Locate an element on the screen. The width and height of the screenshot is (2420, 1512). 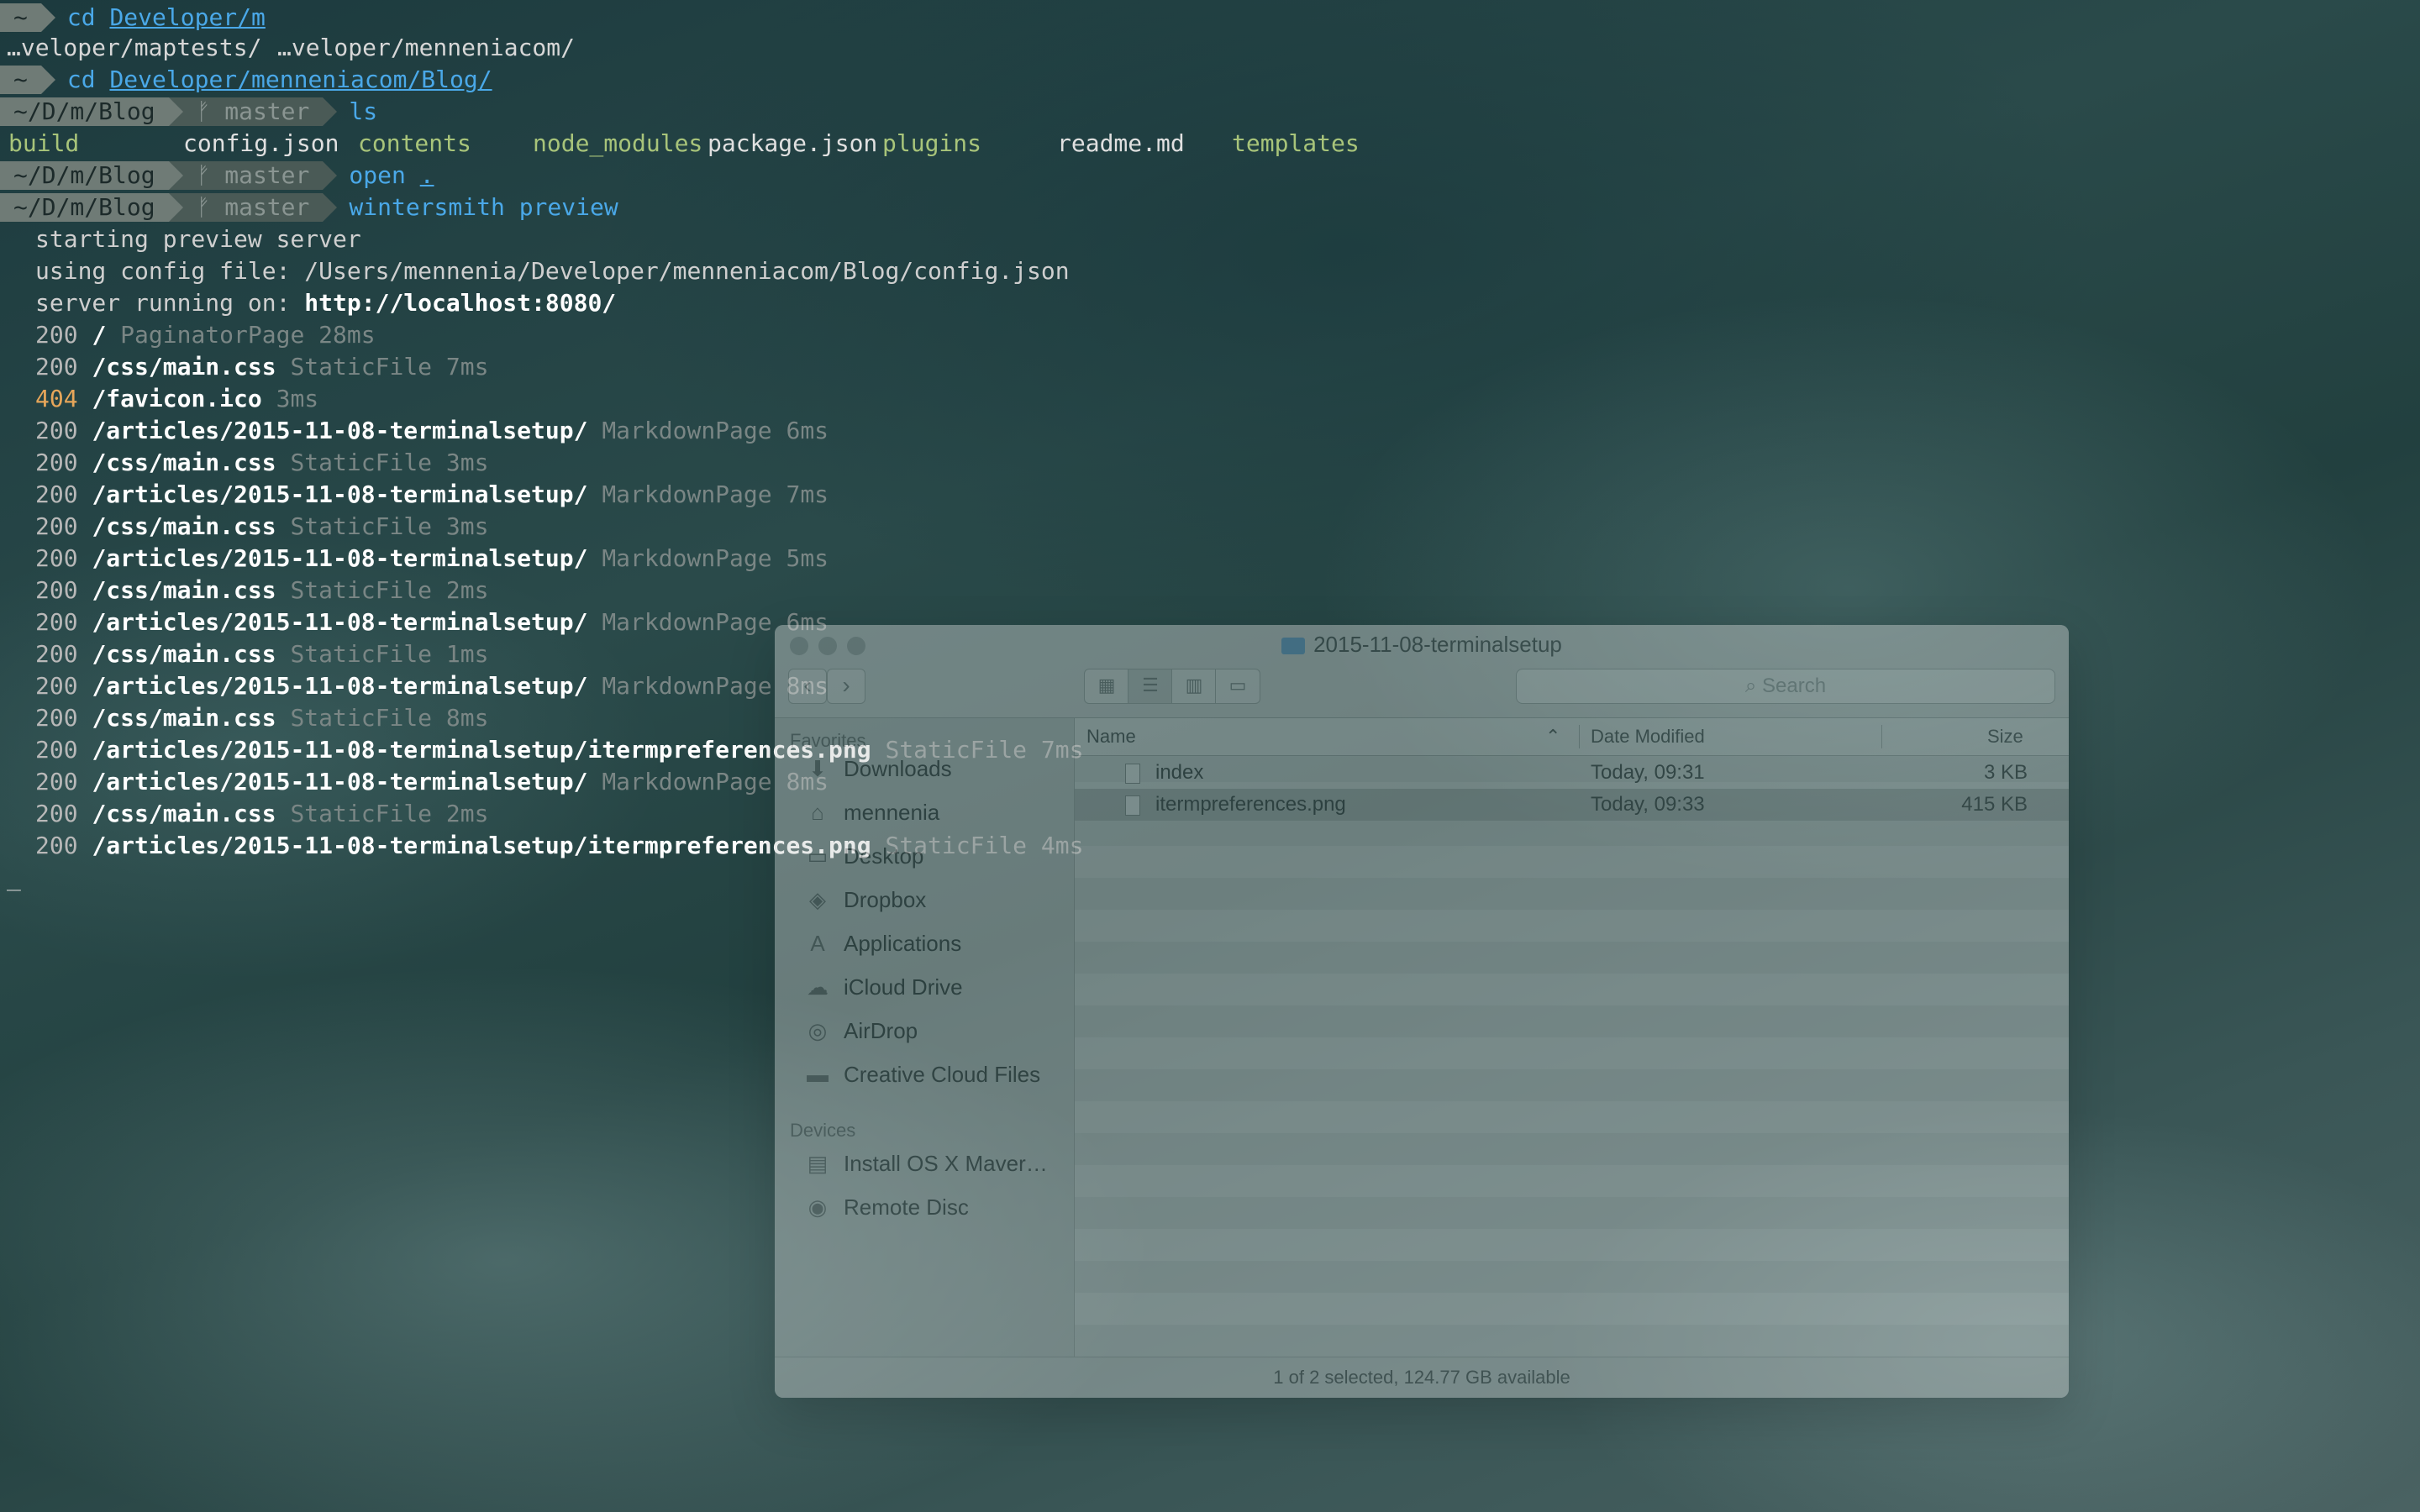
favorites-heading: Favorites is located at coordinates (828, 740).